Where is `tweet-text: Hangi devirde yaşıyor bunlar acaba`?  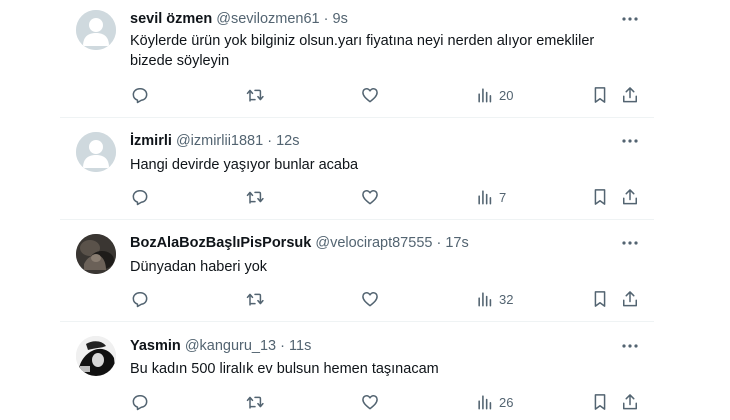
tweet-text: Hangi devirde yaşıyor bunlar acaba is located at coordinates (244, 165).